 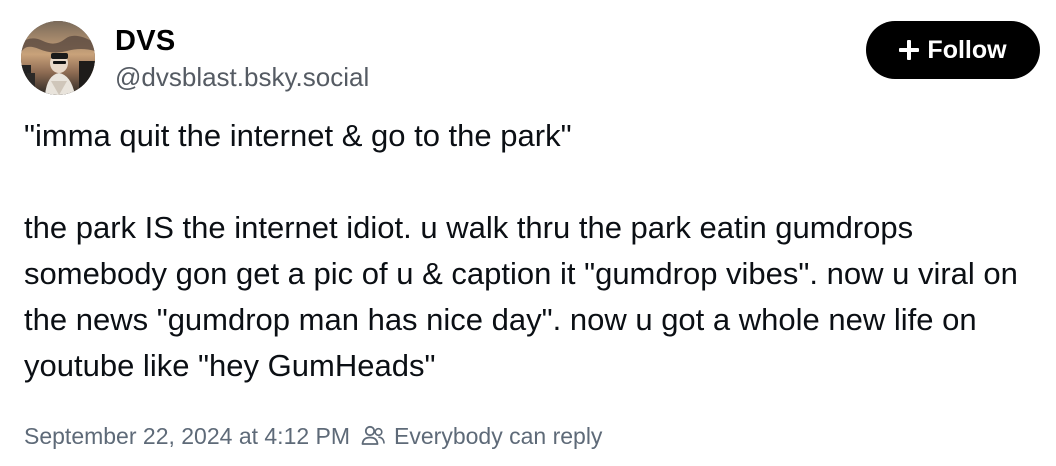 I want to click on post-timestamp: September 22, 2024 at 4:12 PM, so click(x=187, y=436).